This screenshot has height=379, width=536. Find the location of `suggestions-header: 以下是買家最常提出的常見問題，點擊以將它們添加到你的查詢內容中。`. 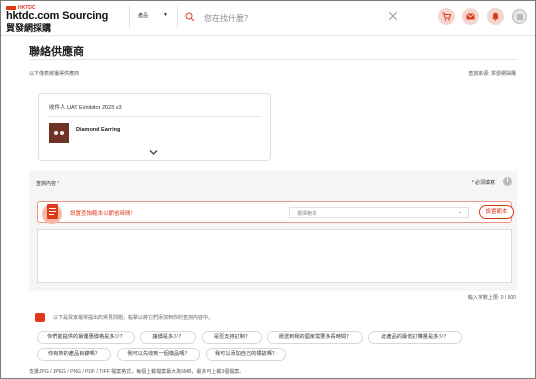

suggestions-header: 以下是買家最常提出的常見問題，點擊以將它們添加到你的查詢內容中。 is located at coordinates (133, 318).